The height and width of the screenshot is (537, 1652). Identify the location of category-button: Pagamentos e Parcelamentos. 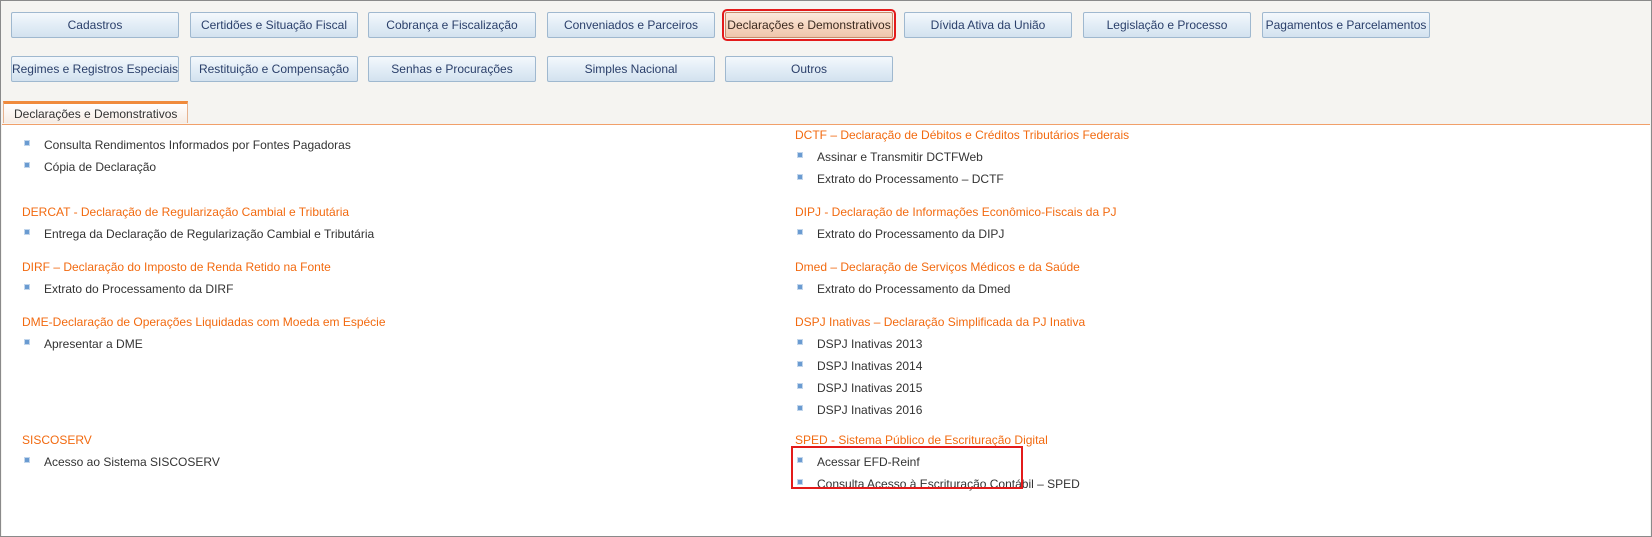
(1346, 25).